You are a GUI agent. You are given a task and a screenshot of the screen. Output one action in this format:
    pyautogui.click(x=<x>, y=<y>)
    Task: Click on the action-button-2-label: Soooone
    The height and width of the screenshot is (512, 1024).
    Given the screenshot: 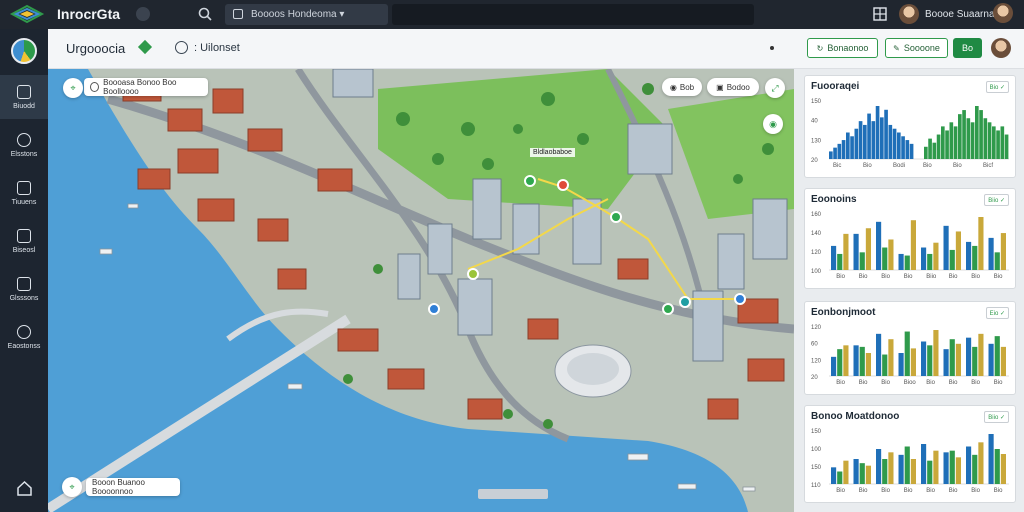 What is the action you would take?
    pyautogui.click(x=921, y=48)
    